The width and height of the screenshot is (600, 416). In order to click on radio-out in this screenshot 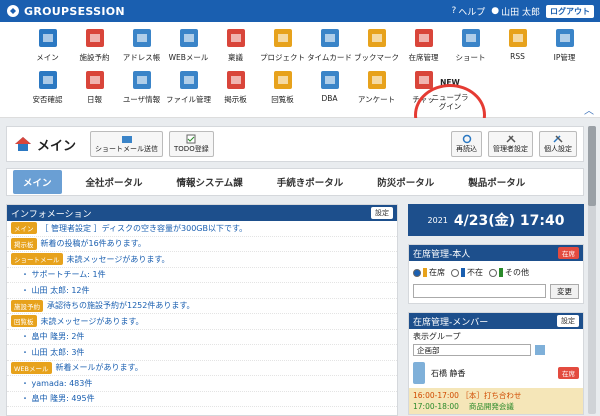, I will do `click(455, 272)`.